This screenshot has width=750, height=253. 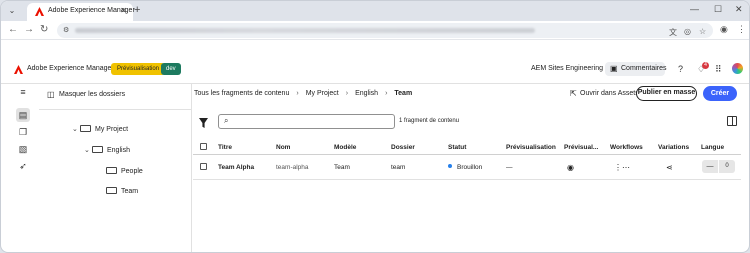 I want to click on create-button: Créer, so click(x=720, y=93).